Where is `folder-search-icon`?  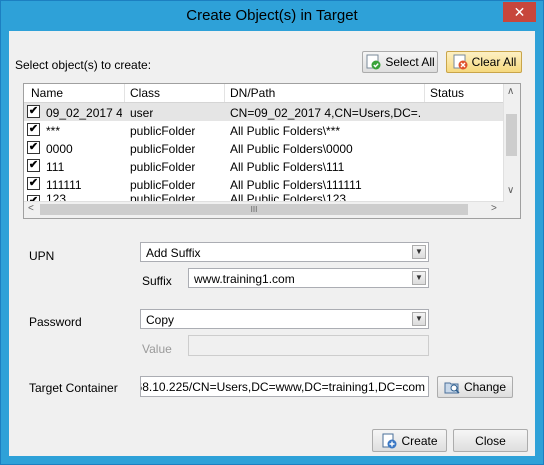
folder-search-icon is located at coordinates (452, 387).